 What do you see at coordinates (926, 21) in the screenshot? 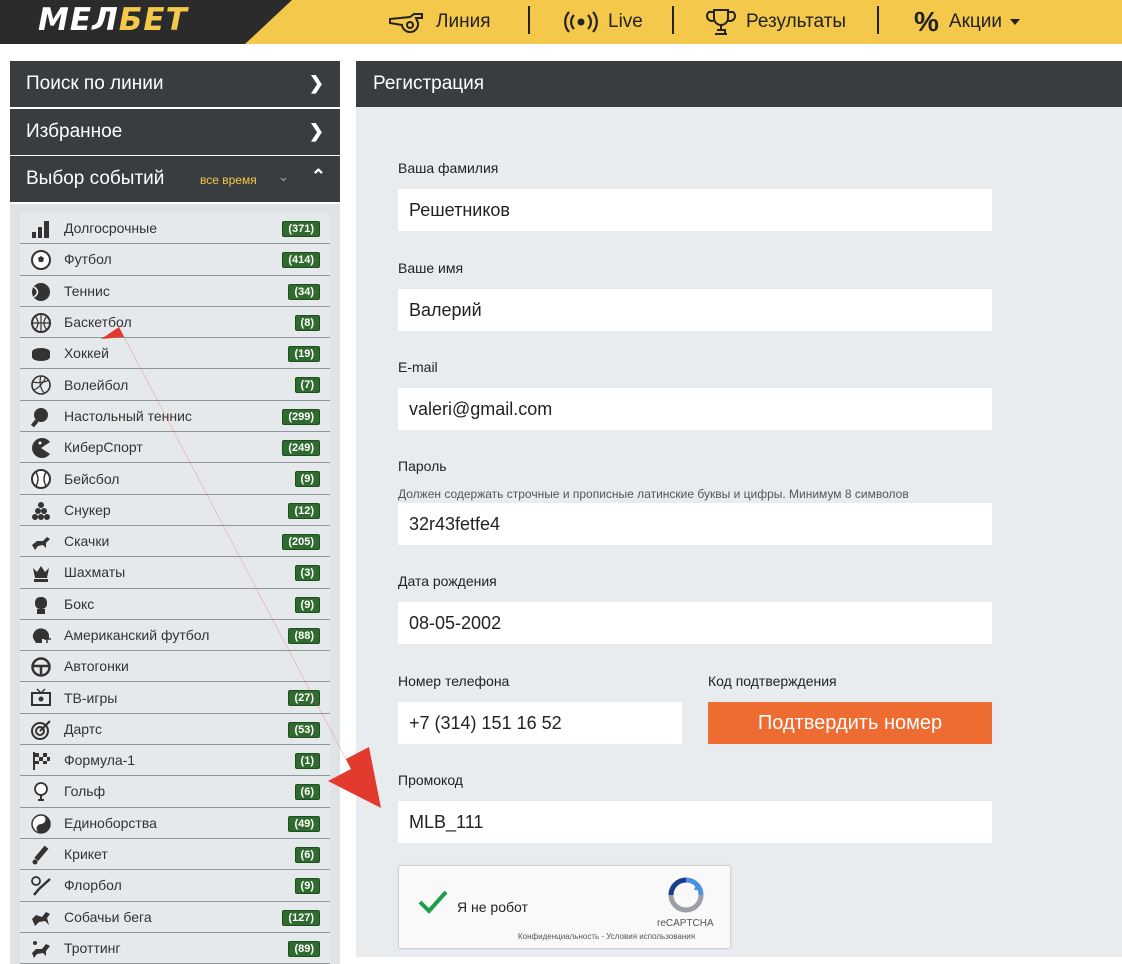
I see `percent-icon: %` at bounding box center [926, 21].